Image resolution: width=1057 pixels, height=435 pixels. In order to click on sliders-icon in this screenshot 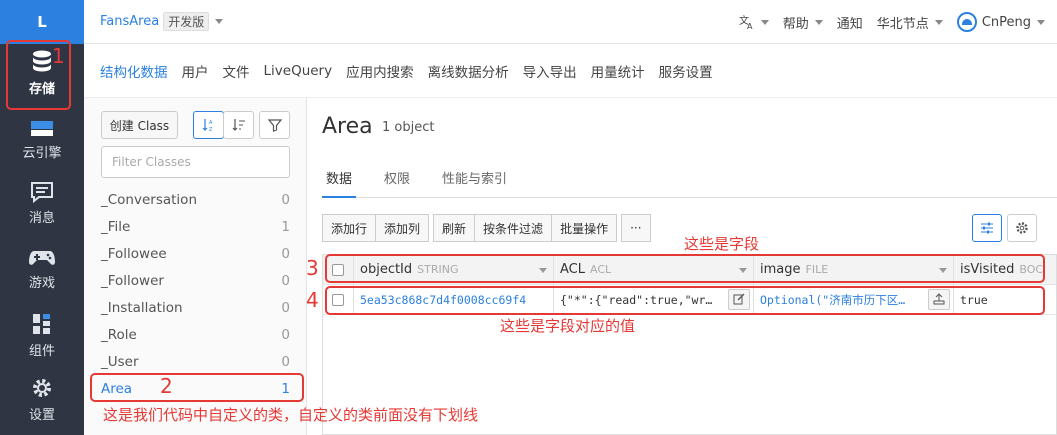, I will do `click(987, 228)`.